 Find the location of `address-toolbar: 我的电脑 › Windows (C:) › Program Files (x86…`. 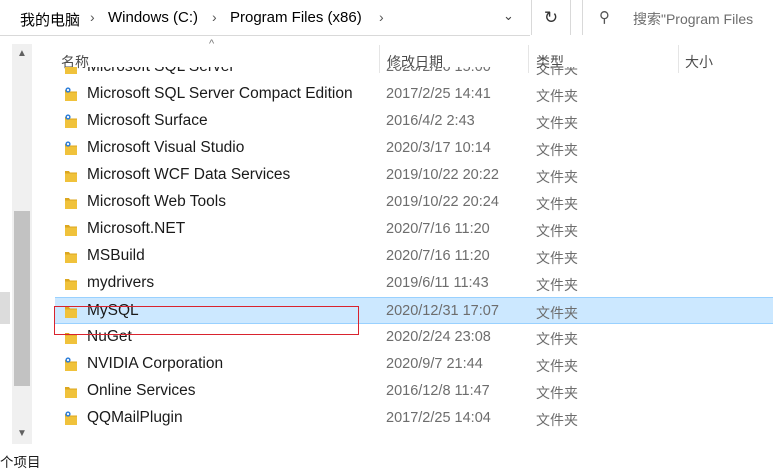

address-toolbar: 我的电脑 › Windows (C:) › Program Files (x86… is located at coordinates (386, 18).